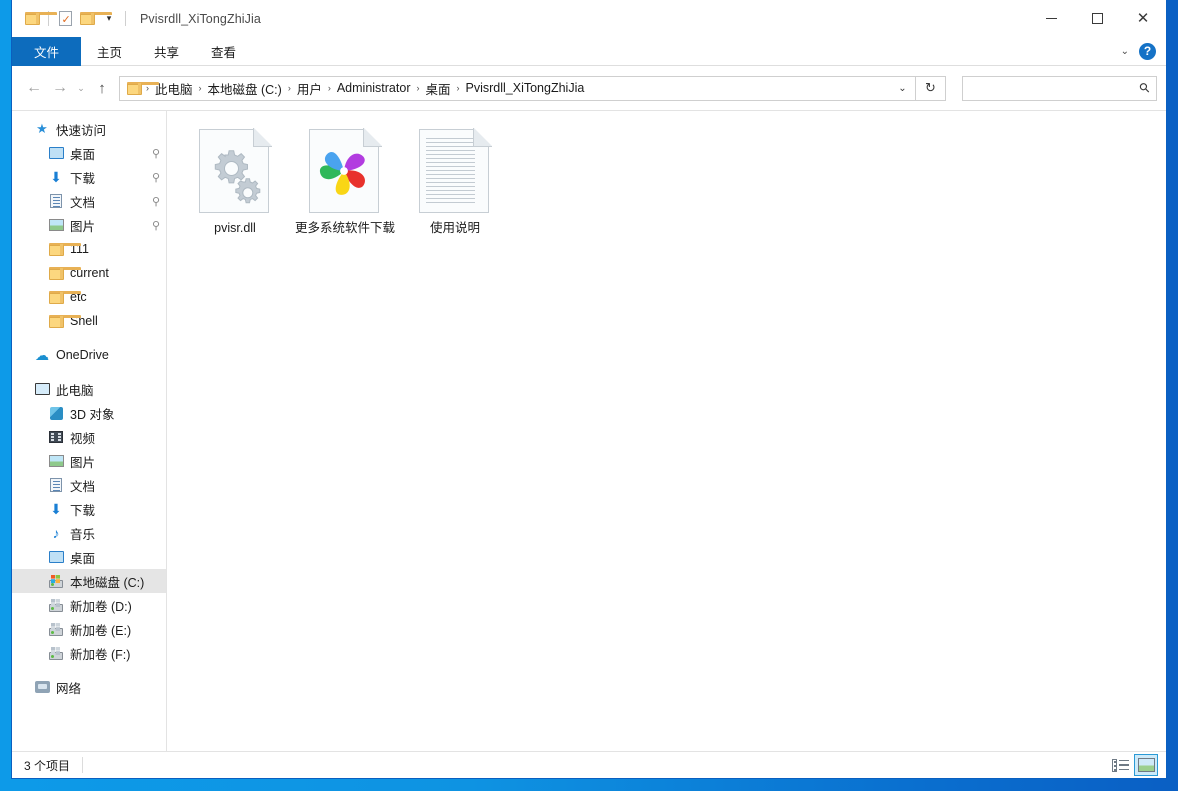  I want to click on desktop-icon, so click(56, 557).